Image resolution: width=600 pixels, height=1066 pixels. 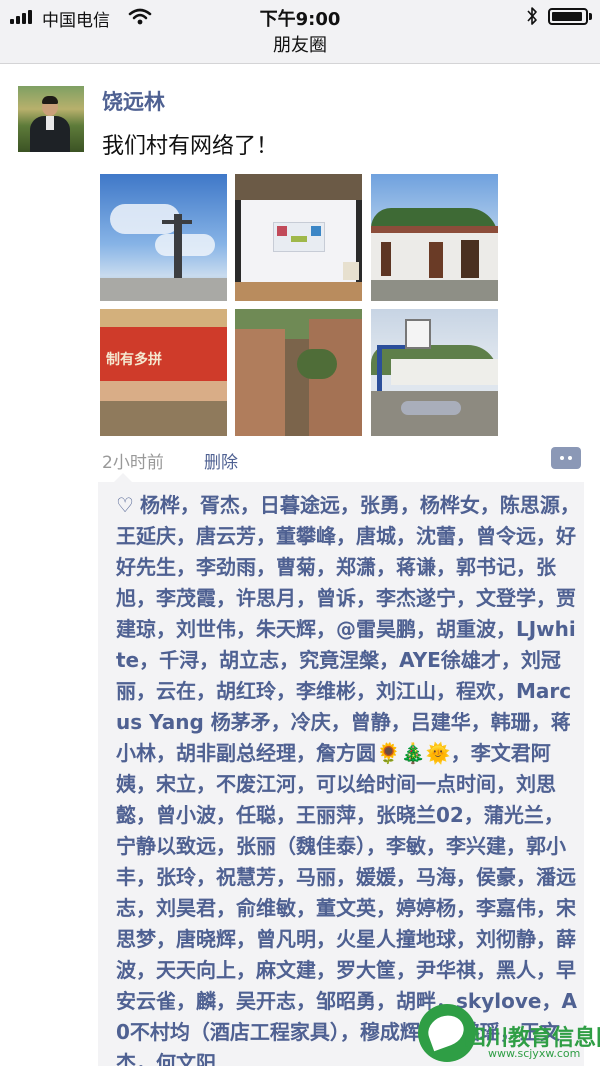 What do you see at coordinates (413, 753) in the screenshot?
I see `tree-emoji-icon: 🎄` at bounding box center [413, 753].